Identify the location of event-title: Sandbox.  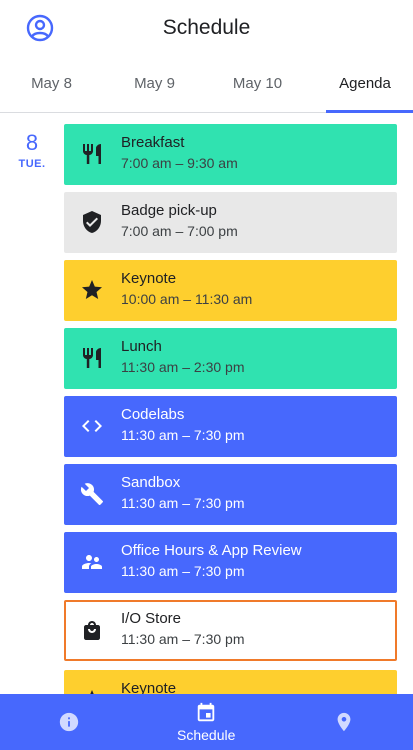
(151, 482).